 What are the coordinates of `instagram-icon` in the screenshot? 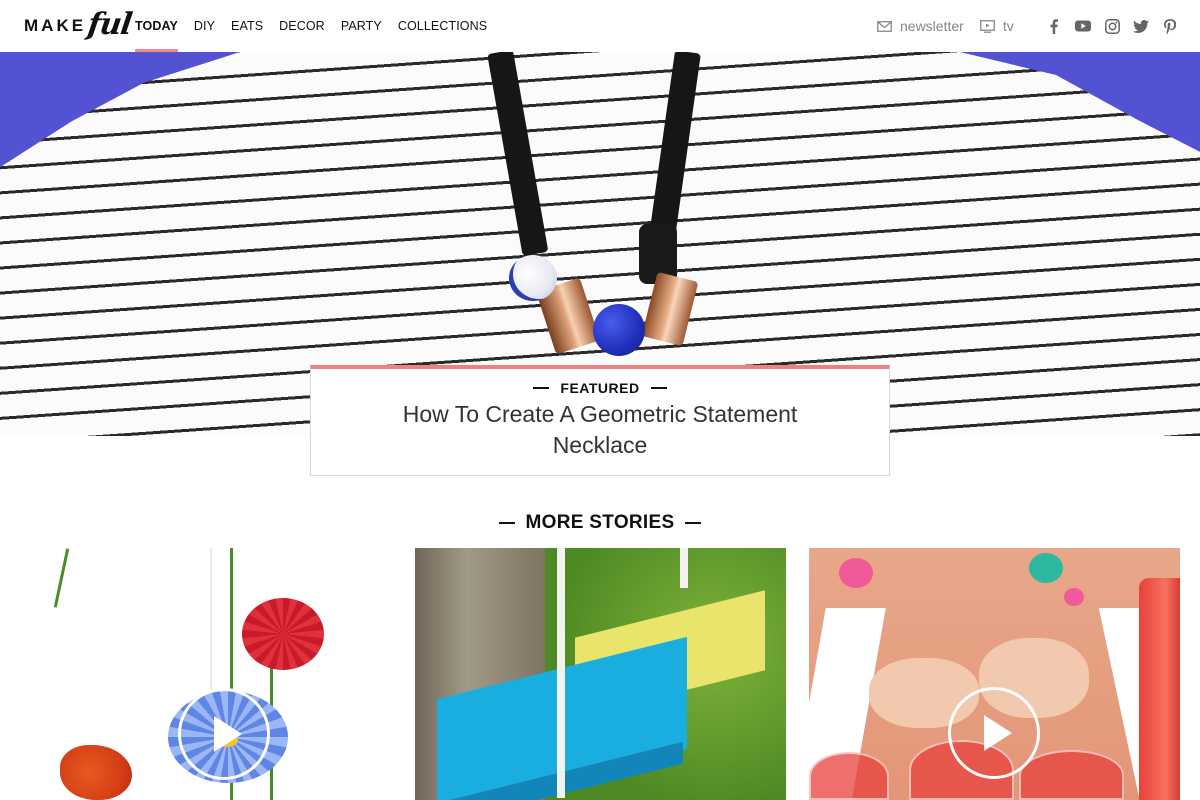 It's located at (1112, 26).